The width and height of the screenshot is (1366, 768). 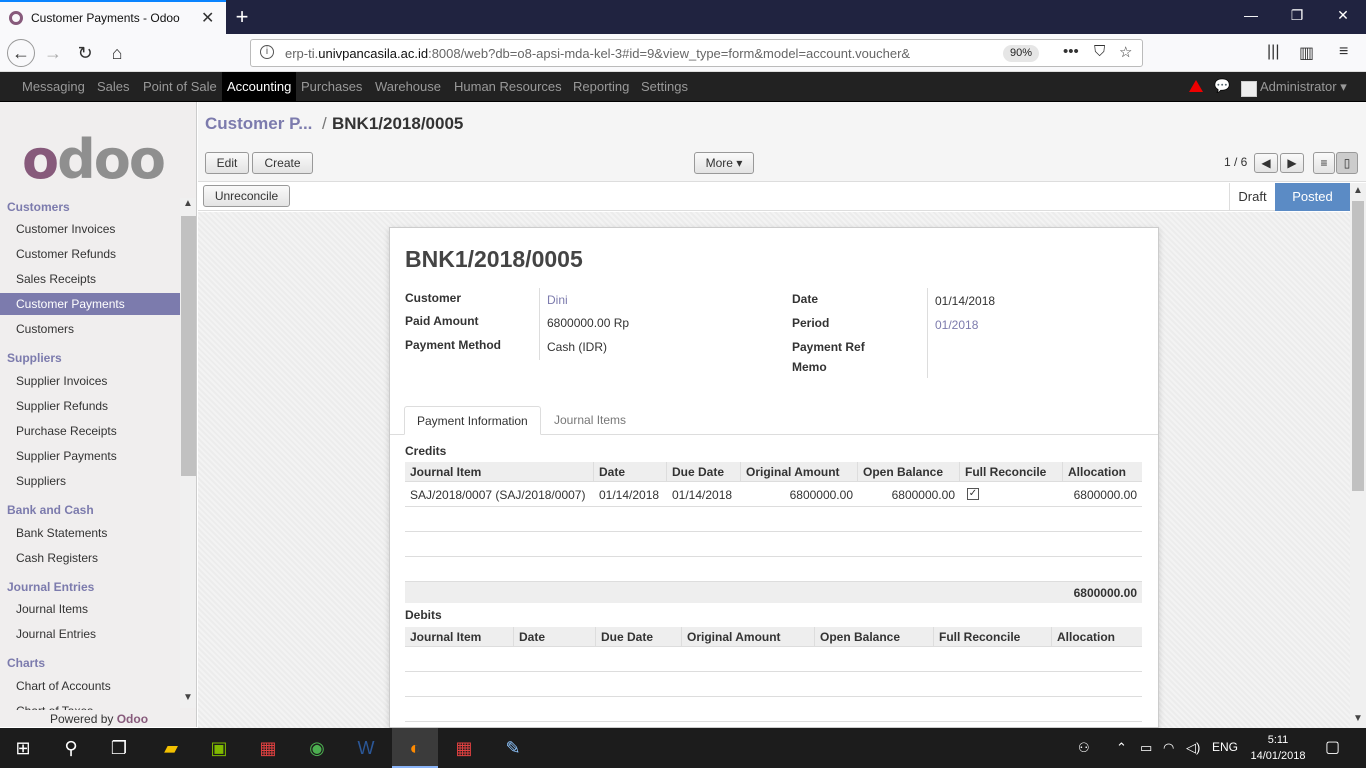 I want to click on language-indicator: ENG, so click(x=1225, y=747).